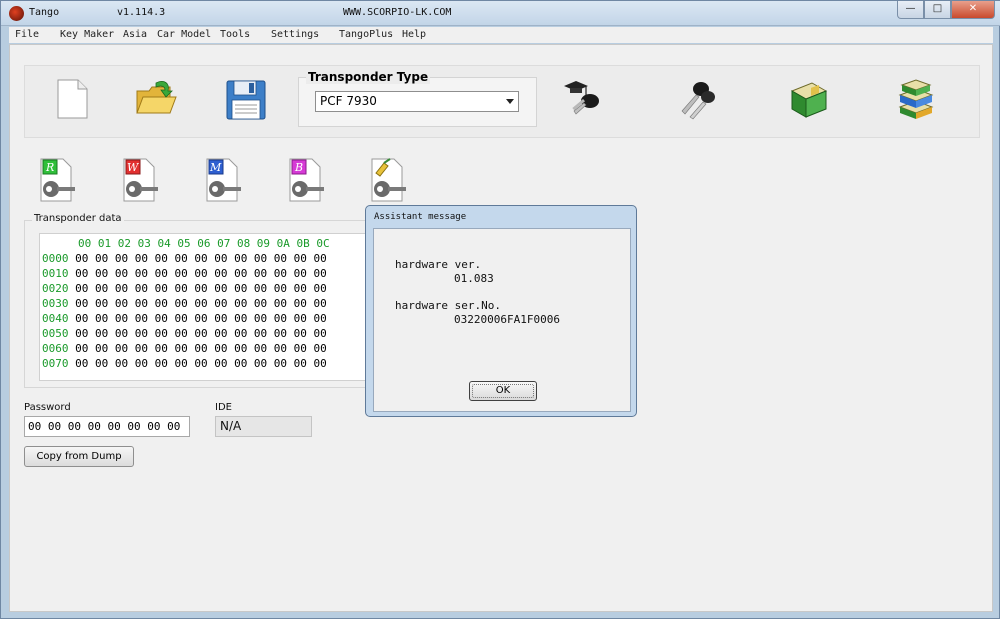 This screenshot has width=1000, height=619. I want to click on new-file-icon, so click(72, 99).